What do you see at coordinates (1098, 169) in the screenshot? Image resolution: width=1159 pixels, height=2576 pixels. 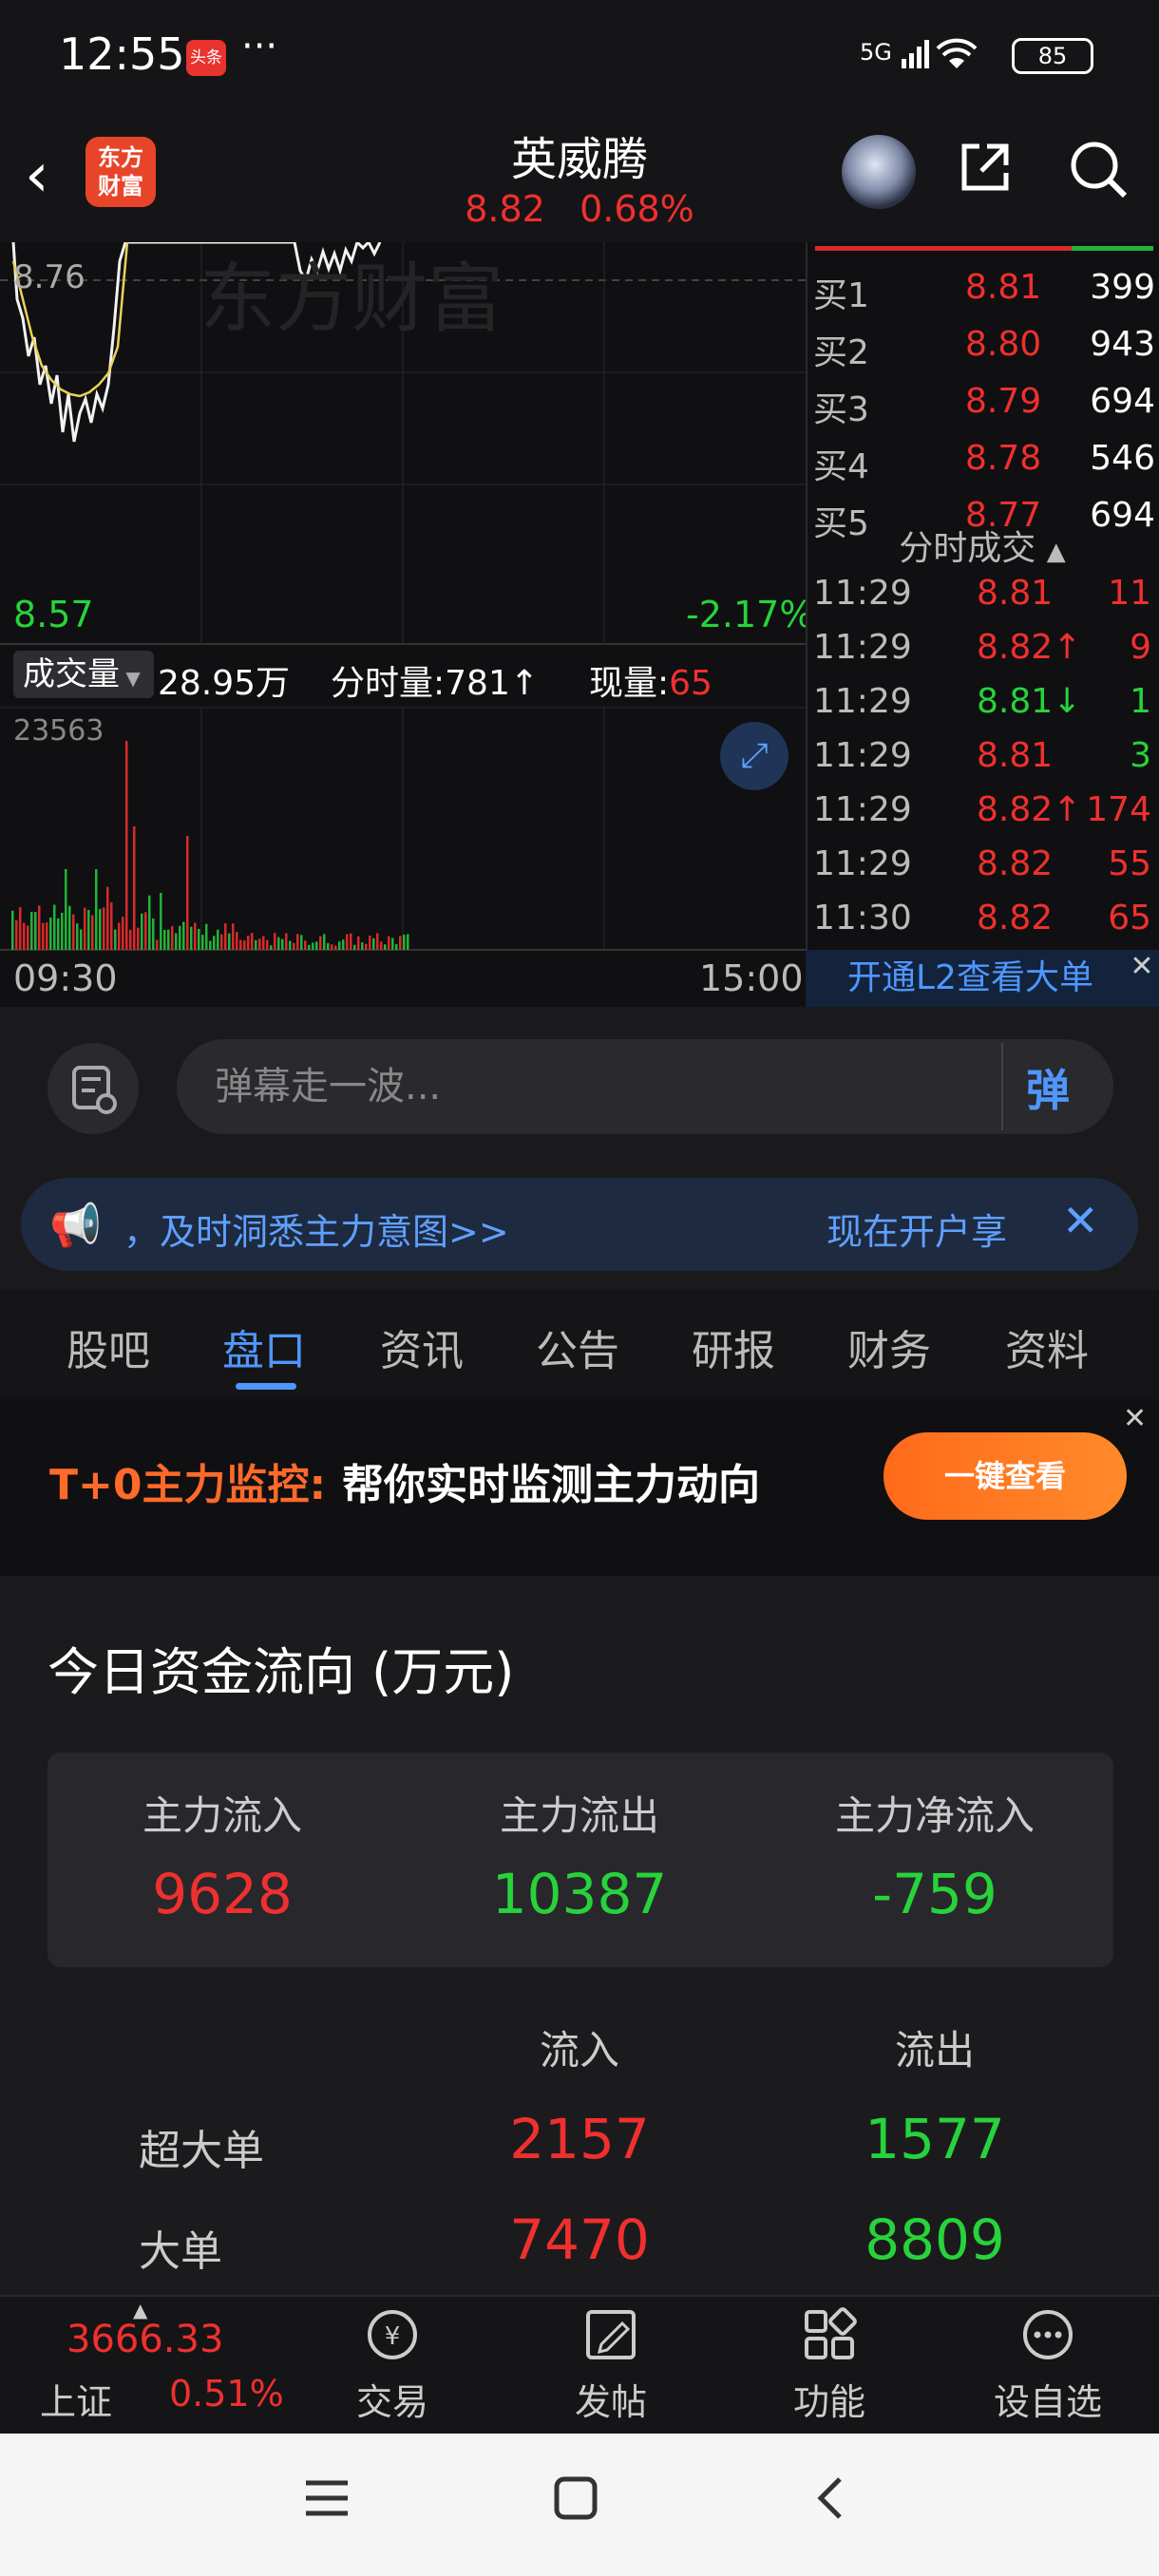 I see `search-icon` at bounding box center [1098, 169].